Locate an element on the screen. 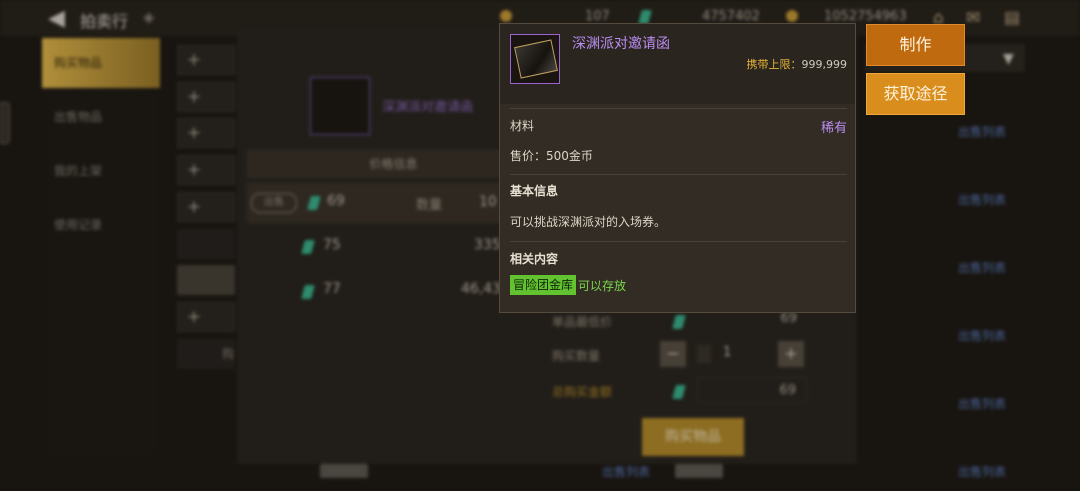  basic-info-heading: 基本信息 is located at coordinates (534, 191).